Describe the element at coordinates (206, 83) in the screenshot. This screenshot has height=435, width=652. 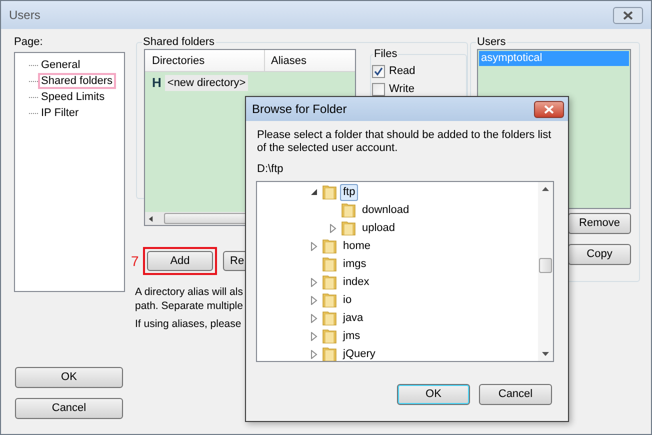
I see `directory-path: <new directory>` at that location.